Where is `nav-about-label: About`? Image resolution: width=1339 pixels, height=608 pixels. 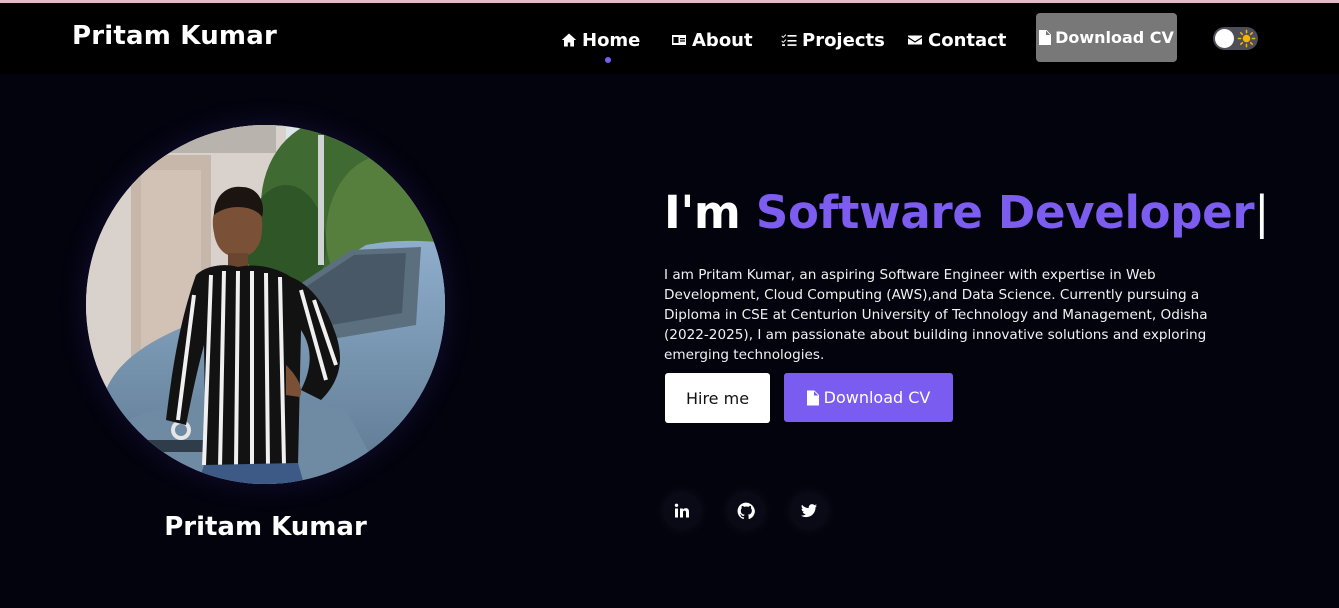
nav-about-label: About is located at coordinates (722, 40).